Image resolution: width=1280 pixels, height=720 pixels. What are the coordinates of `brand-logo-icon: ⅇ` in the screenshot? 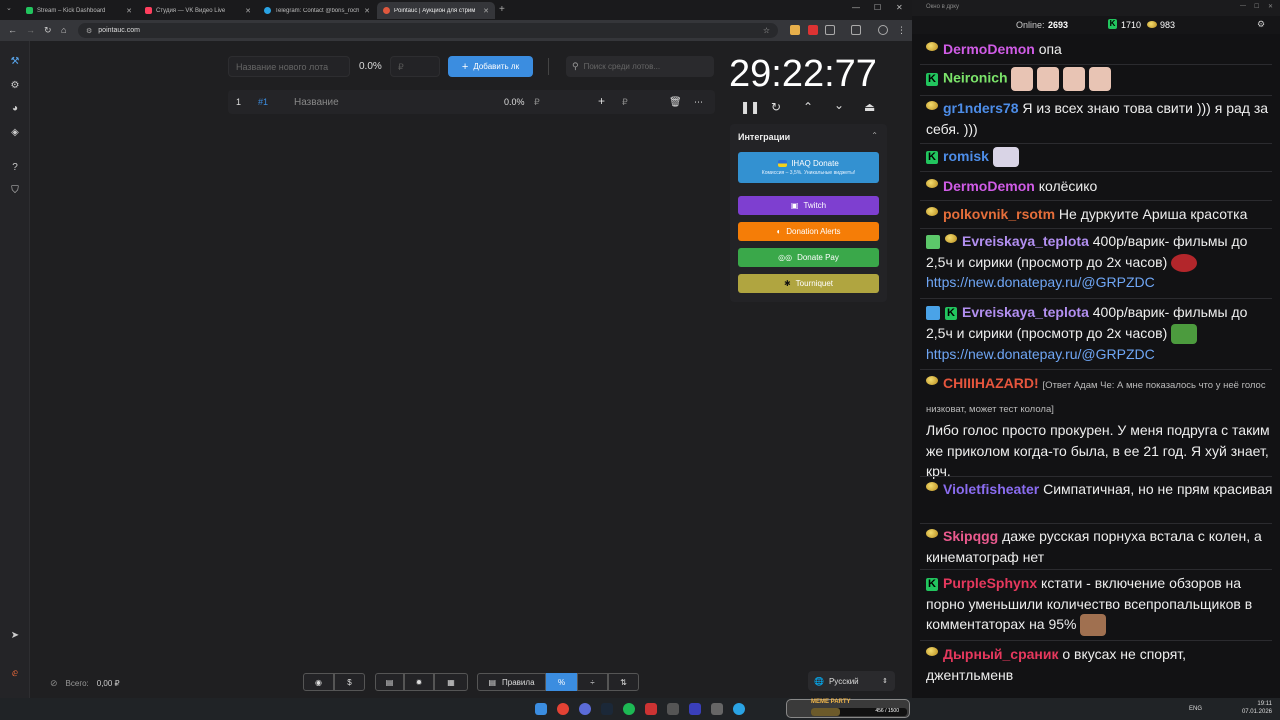 It's located at (15, 674).